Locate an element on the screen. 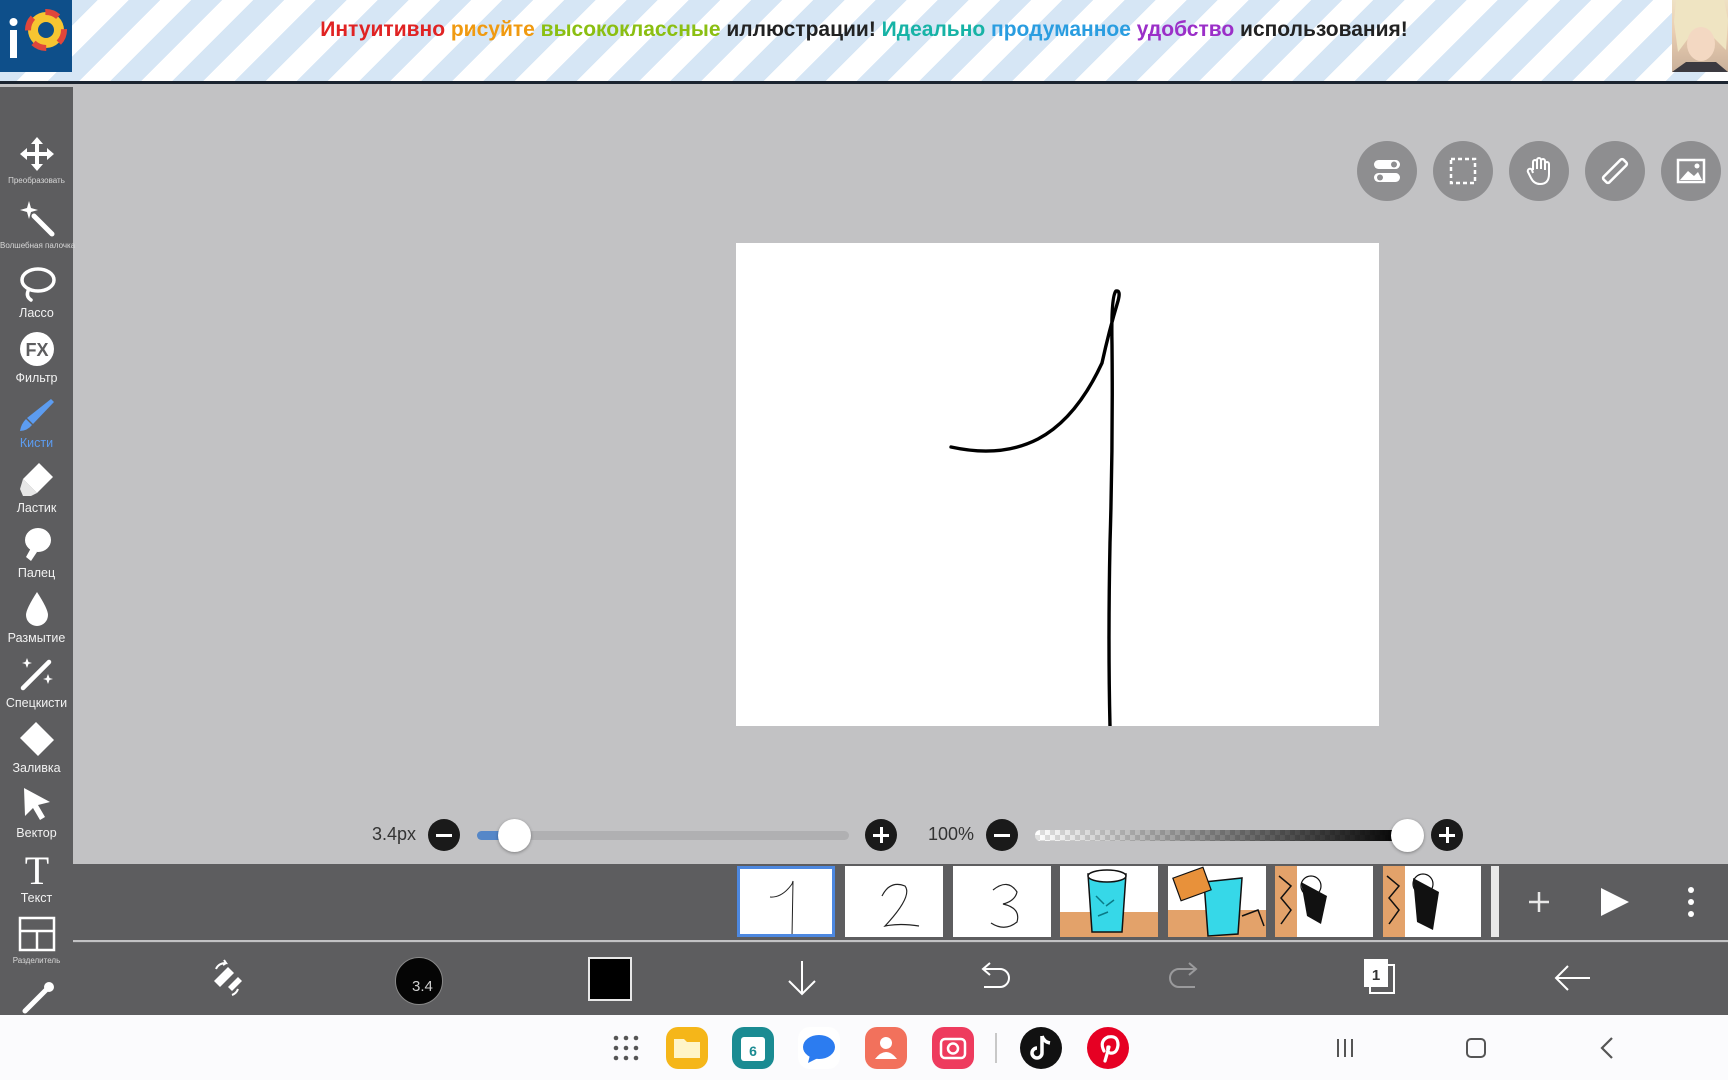 This screenshot has width=1728, height=1080. messages-app-icon is located at coordinates (819, 1048).